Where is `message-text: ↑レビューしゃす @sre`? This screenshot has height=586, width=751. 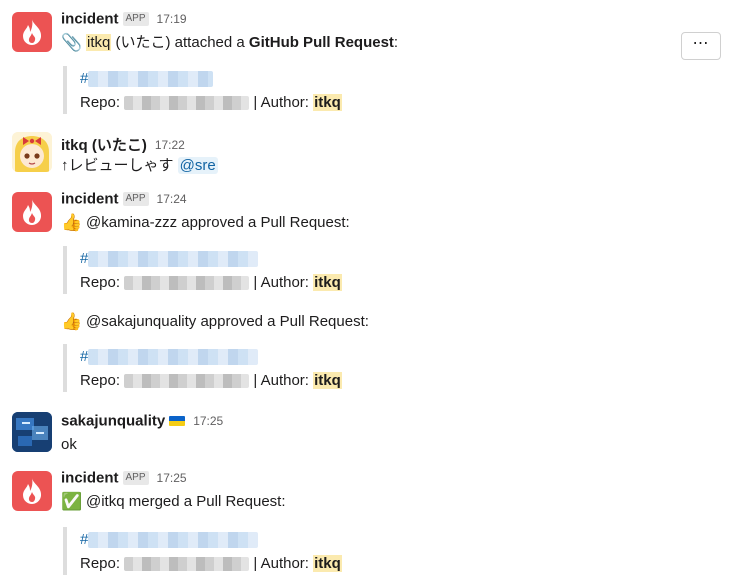 message-text: ↑レビューしゃす @sre is located at coordinates (139, 166).